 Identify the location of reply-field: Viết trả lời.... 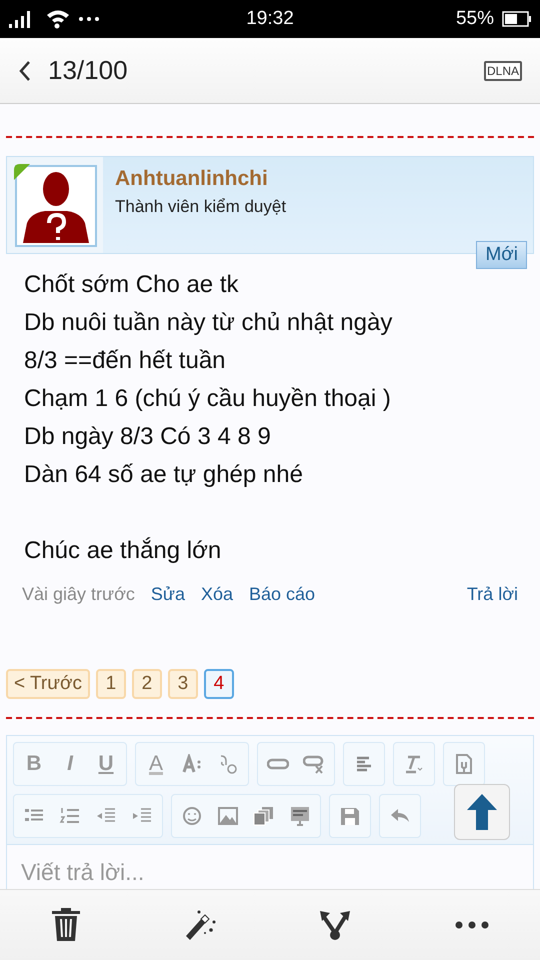
(270, 867).